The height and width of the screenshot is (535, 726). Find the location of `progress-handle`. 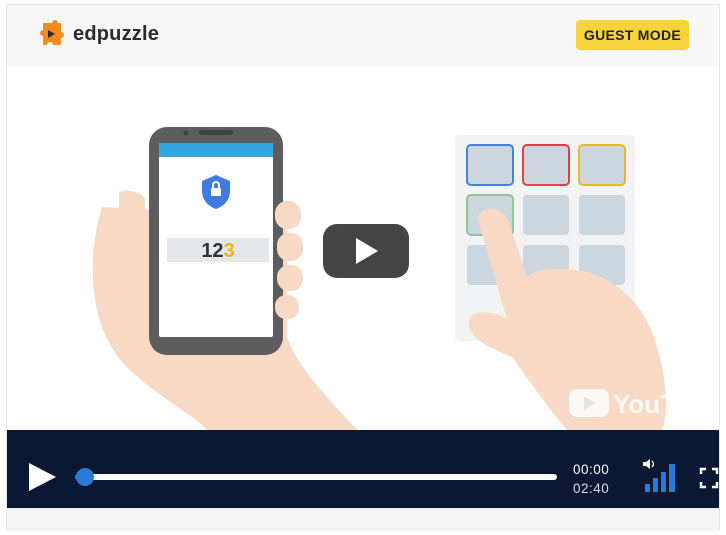

progress-handle is located at coordinates (84, 477).